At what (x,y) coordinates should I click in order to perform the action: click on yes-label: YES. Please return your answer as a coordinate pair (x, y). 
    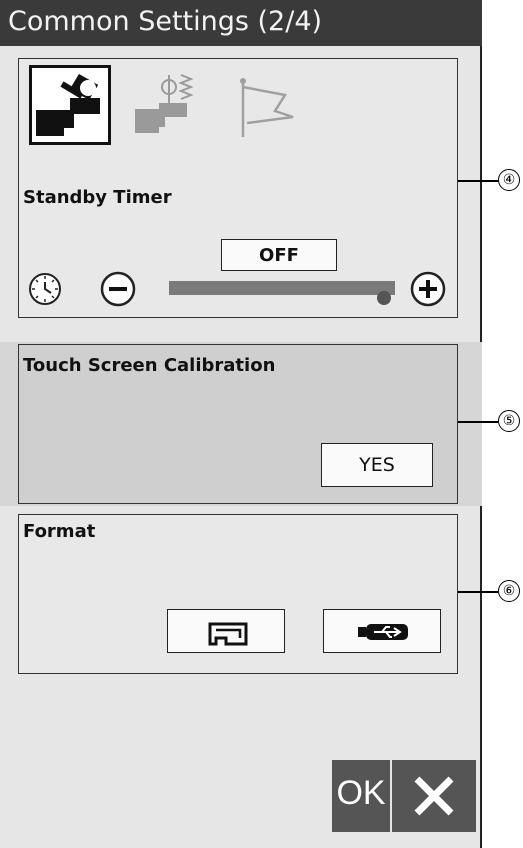
    Looking at the image, I should click on (377, 465).